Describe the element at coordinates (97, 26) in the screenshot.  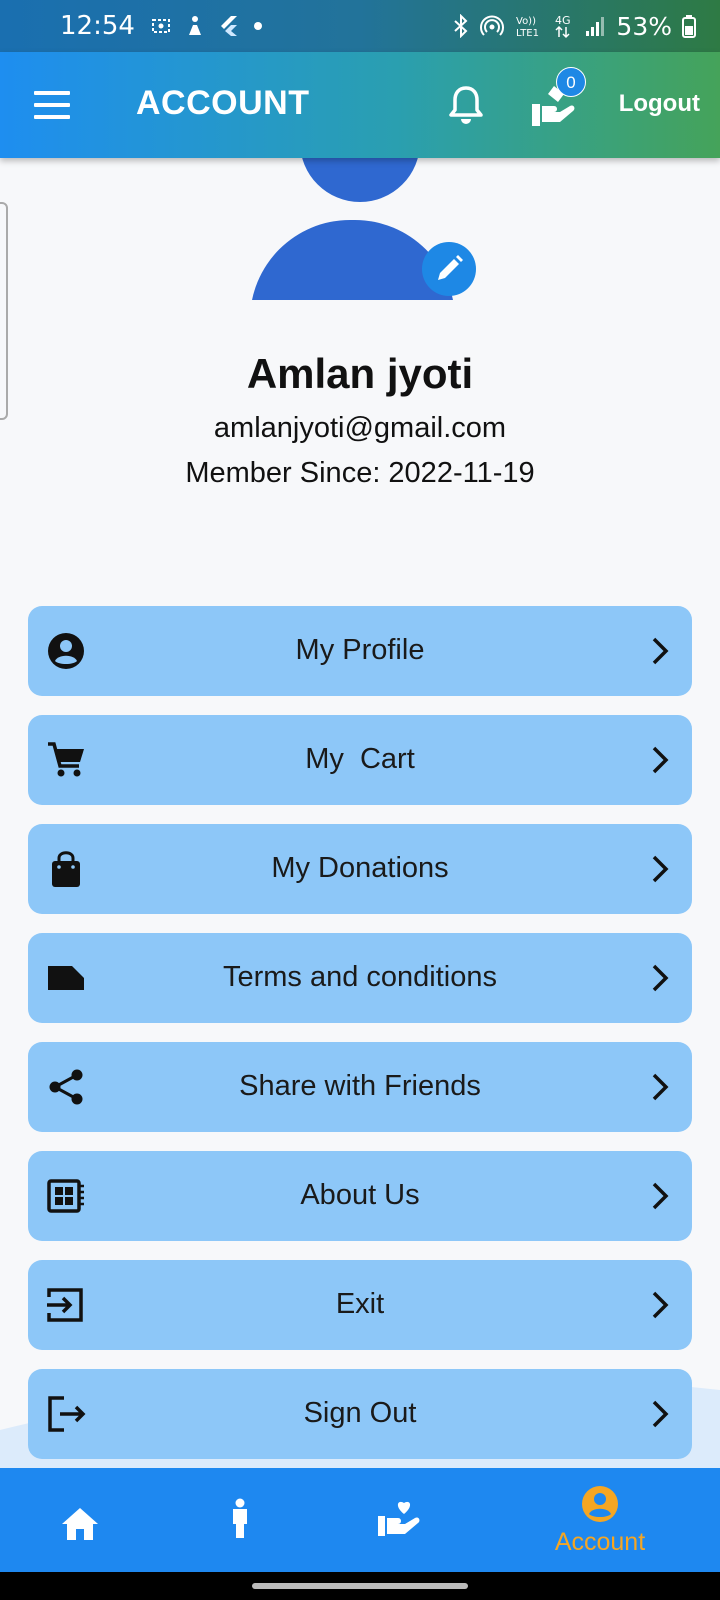
I see `status-time: 12:54` at that location.